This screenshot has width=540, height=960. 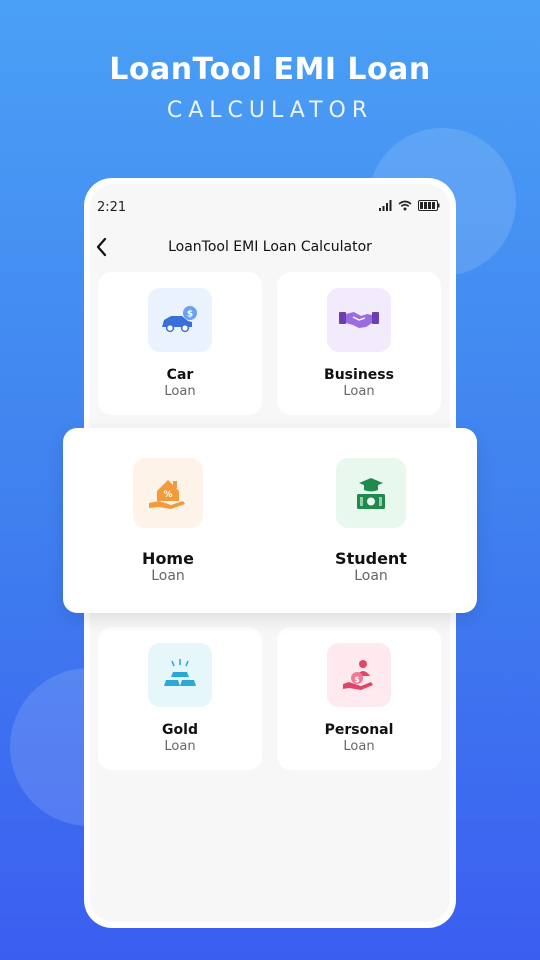 What do you see at coordinates (359, 375) in the screenshot?
I see `loan-name: Business` at bounding box center [359, 375].